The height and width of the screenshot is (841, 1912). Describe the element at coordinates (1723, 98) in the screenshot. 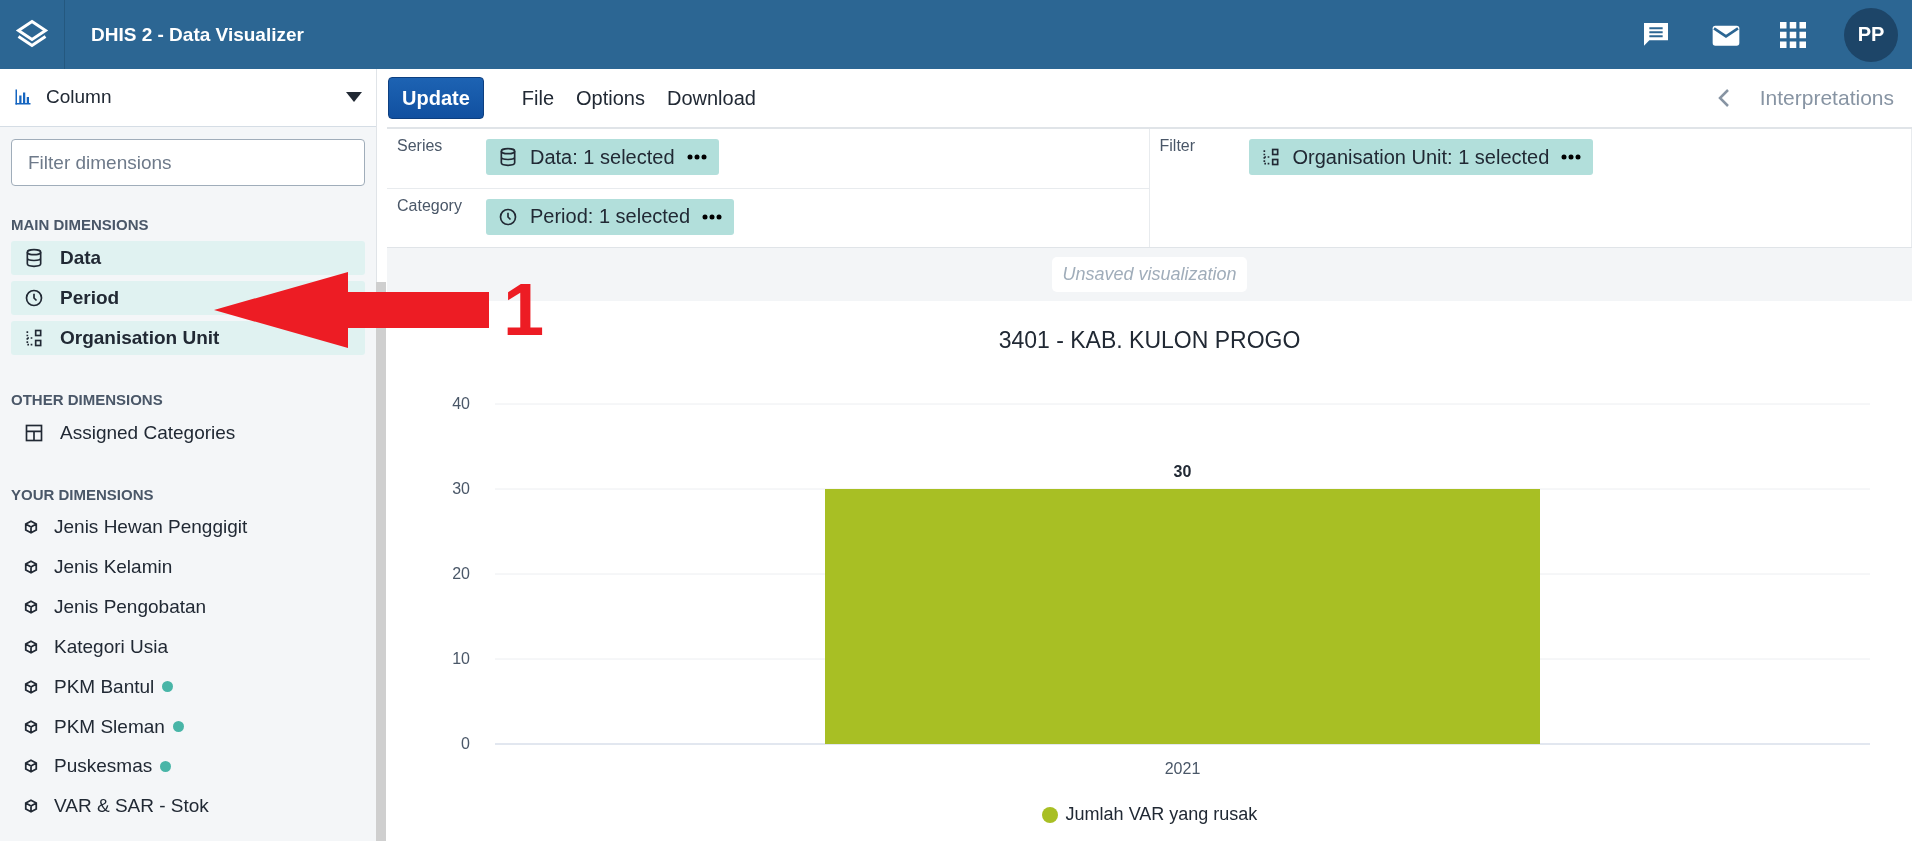

I see `chevron-left-icon` at that location.